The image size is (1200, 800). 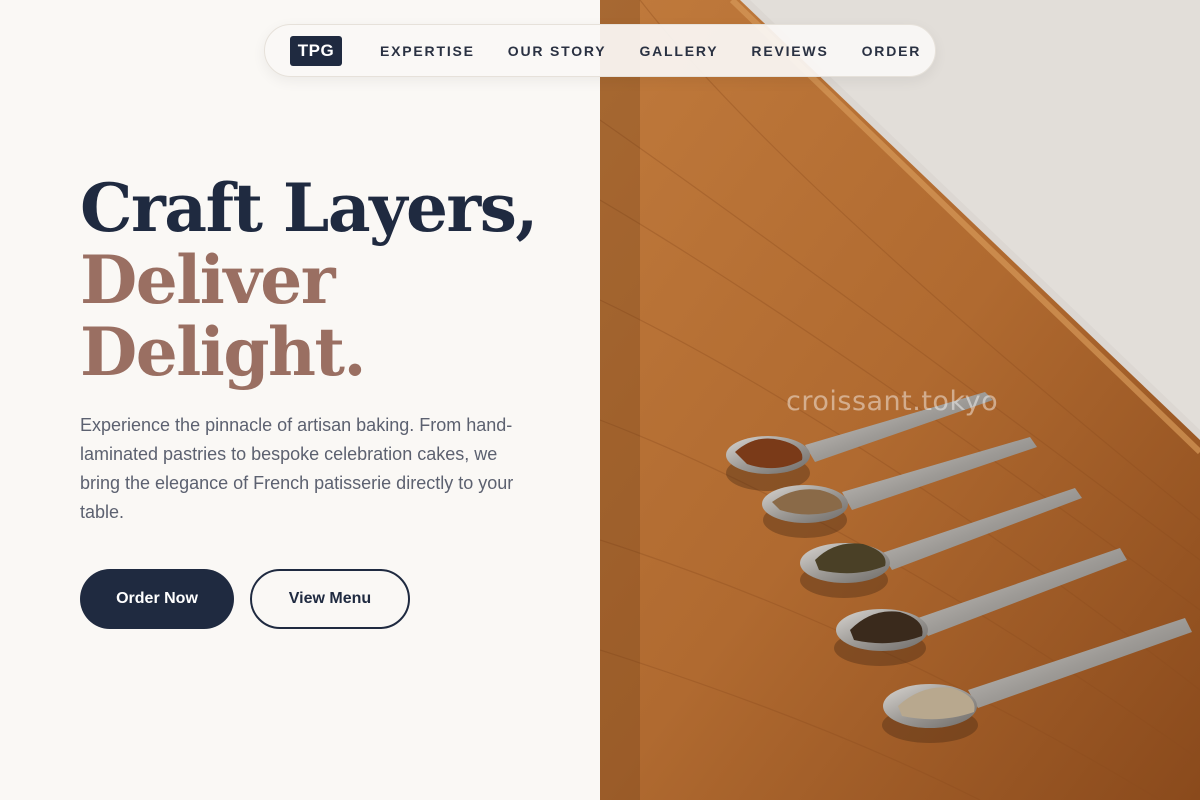 I want to click on hero-title-line-2: Deliver, so click(x=207, y=280).